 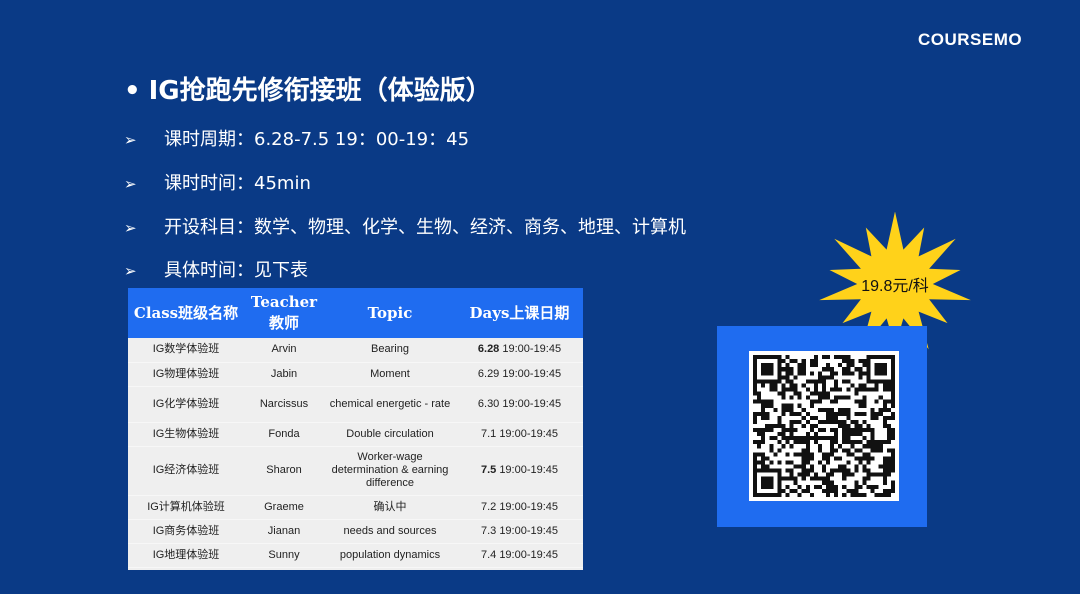 I want to click on cell-teacher: Sunny, so click(x=284, y=555).